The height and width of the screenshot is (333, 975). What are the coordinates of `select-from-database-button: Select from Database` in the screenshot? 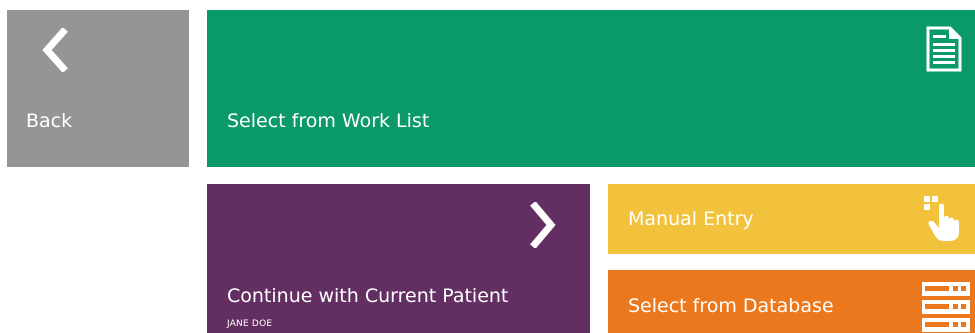 It's located at (791, 301).